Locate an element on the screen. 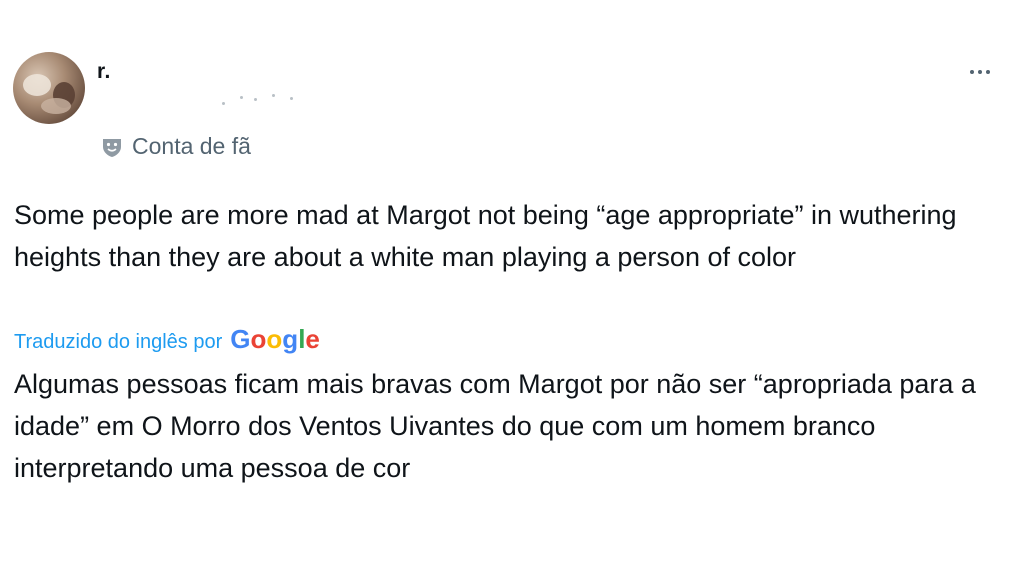  google-logo: Google is located at coordinates (275, 339).